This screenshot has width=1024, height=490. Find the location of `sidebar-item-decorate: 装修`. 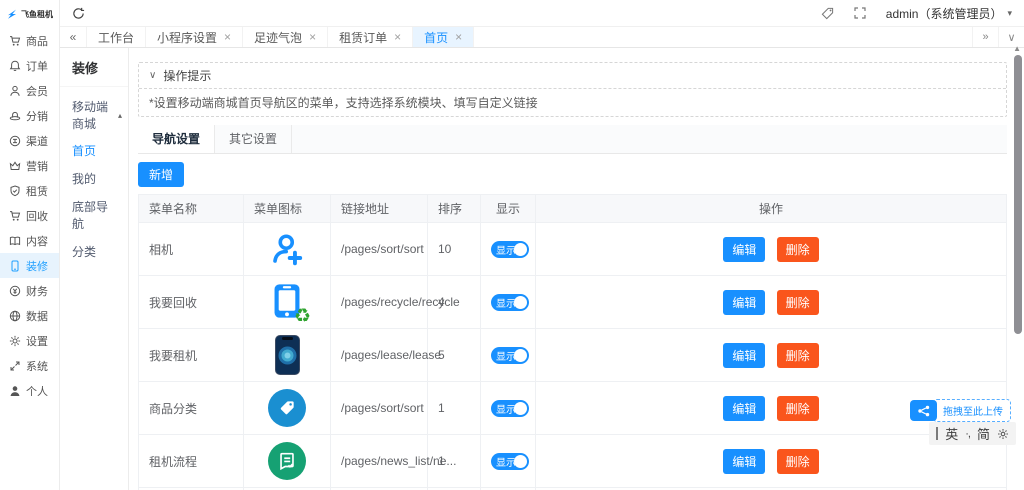

sidebar-item-decorate: 装修 is located at coordinates (29, 265).